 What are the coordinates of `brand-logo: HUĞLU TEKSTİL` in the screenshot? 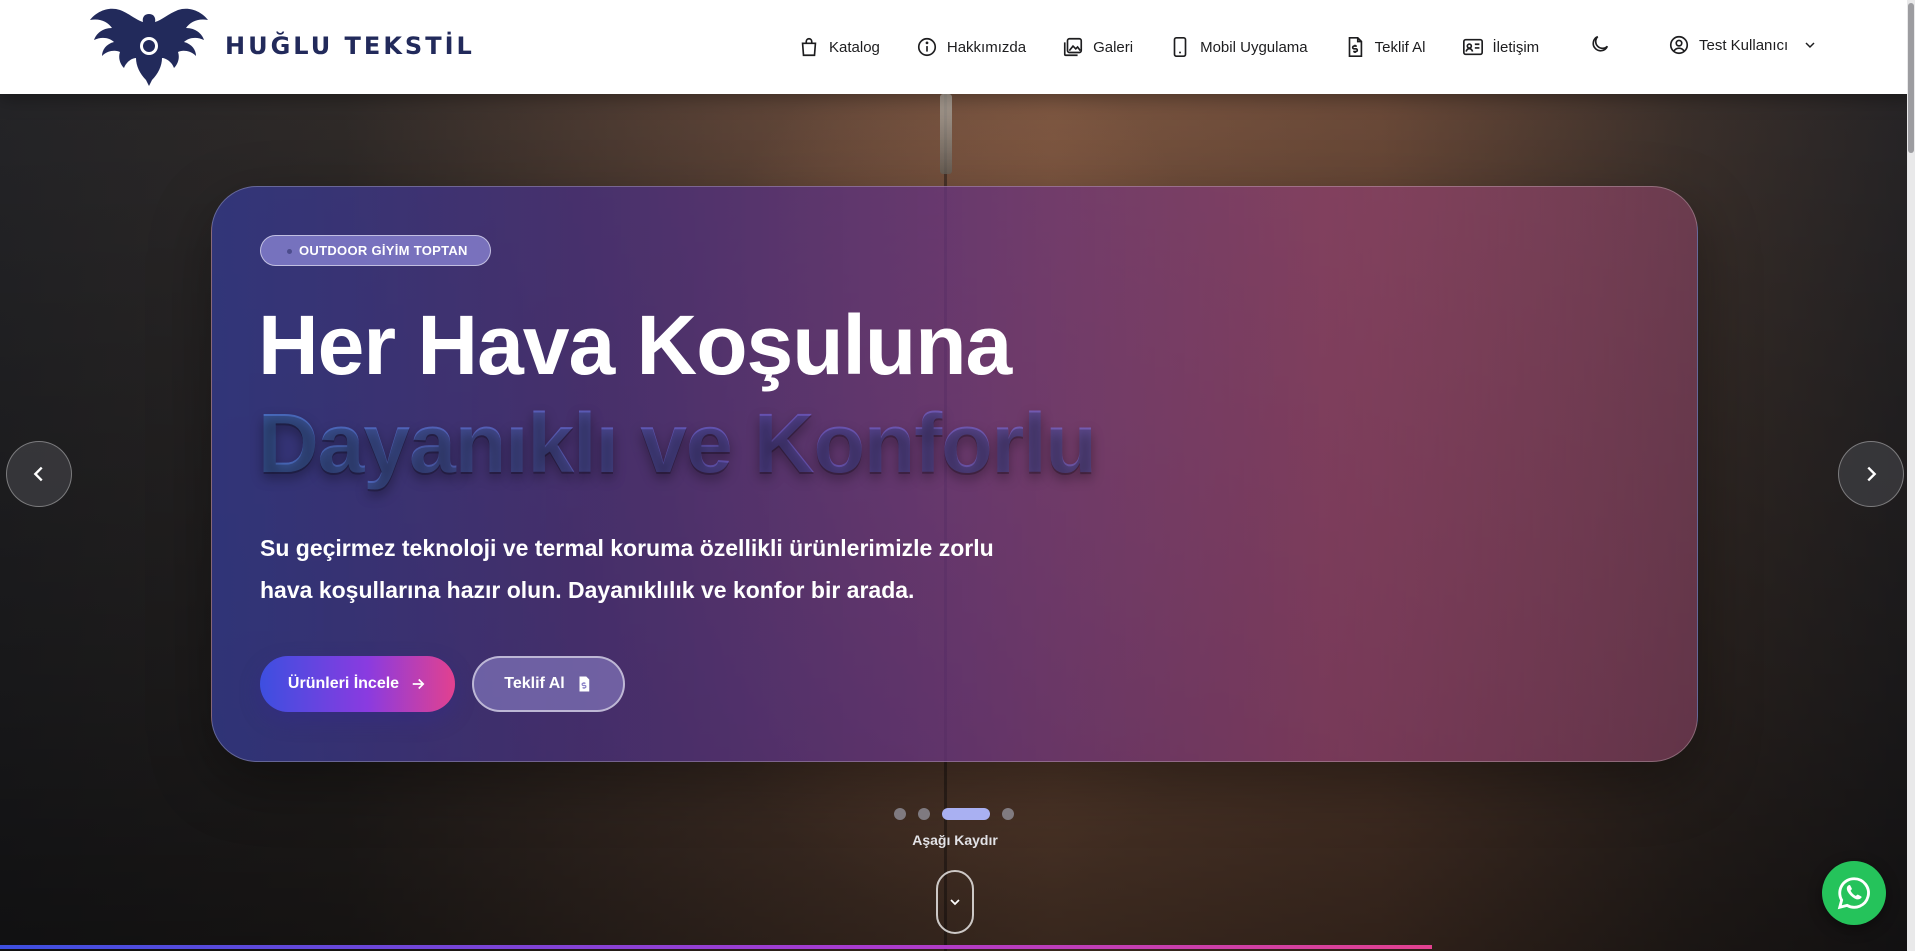 It's located at (282, 46).